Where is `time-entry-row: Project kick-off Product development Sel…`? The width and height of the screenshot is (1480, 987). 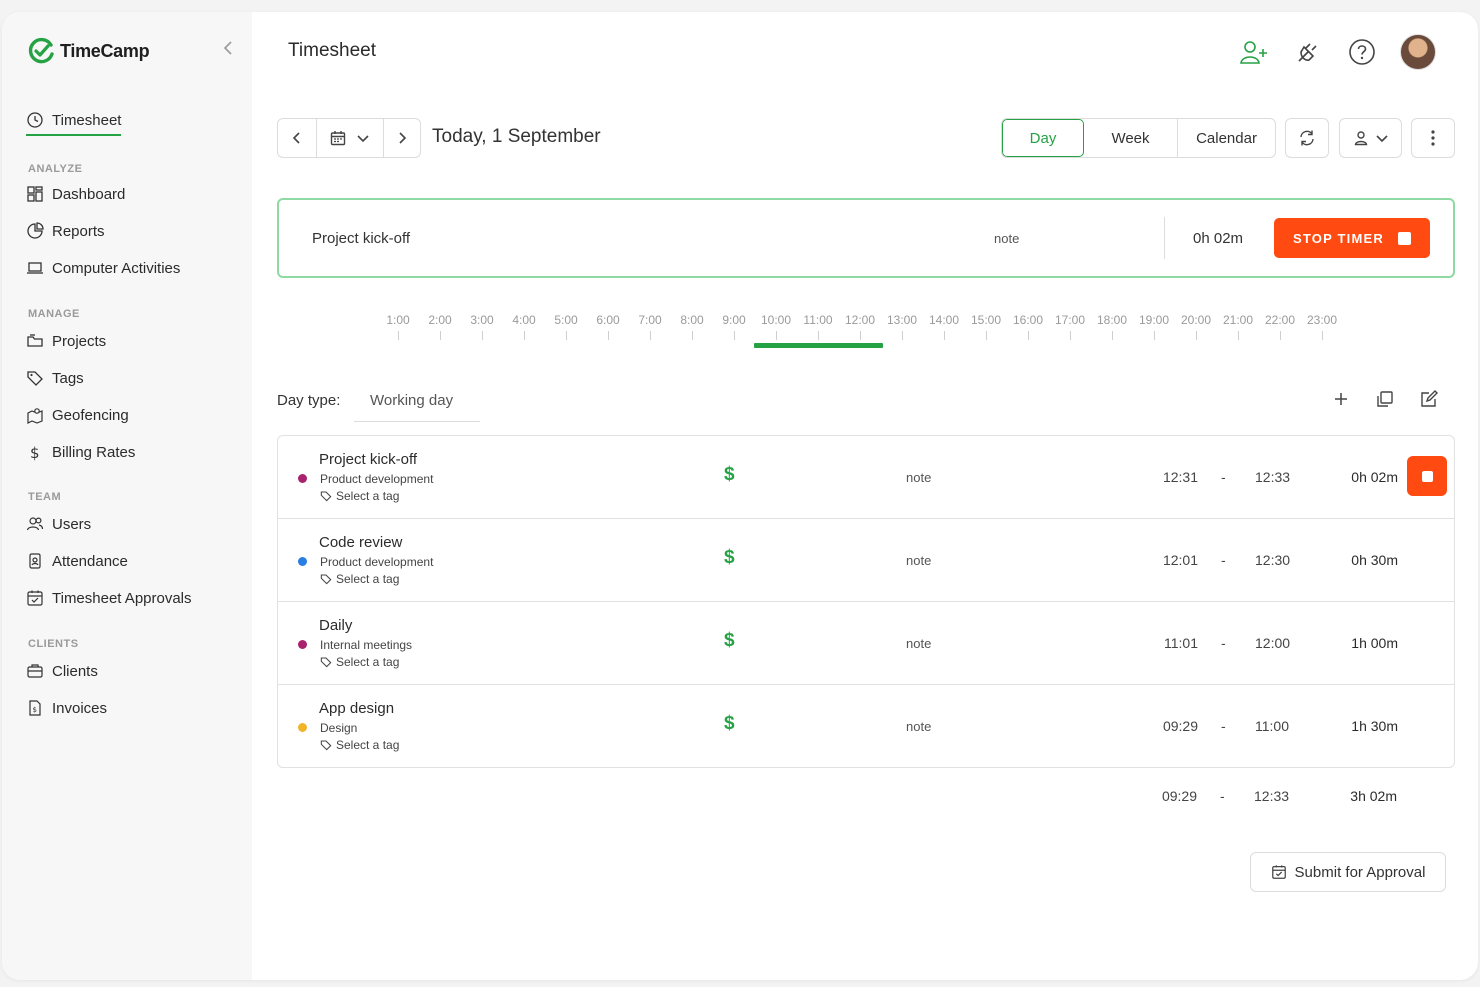
time-entry-row: Project kick-off Product development Sel… is located at coordinates (866, 477).